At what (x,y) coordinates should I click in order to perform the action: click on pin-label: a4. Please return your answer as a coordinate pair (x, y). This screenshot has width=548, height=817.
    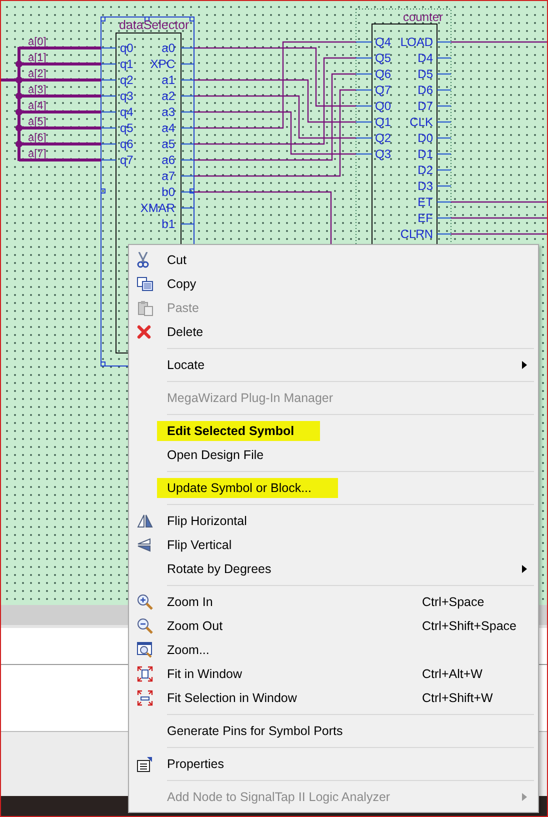
    Looking at the image, I should click on (168, 128).